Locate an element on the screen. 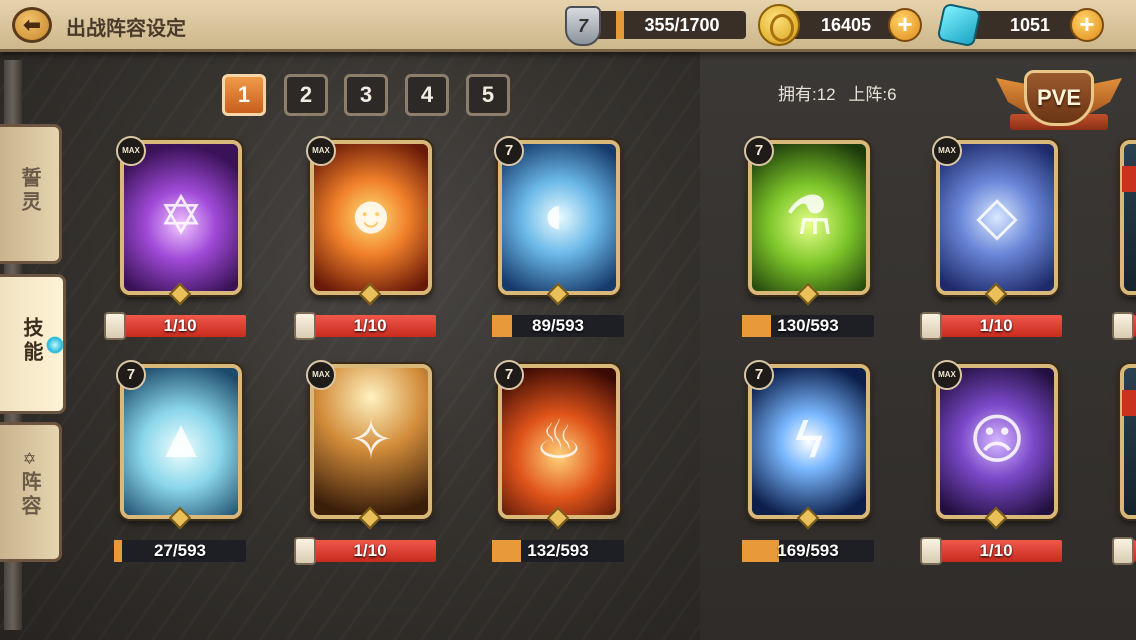 The height and width of the screenshot is (640, 1136). page-title: 出战阵容设定 is located at coordinates (126, 29).